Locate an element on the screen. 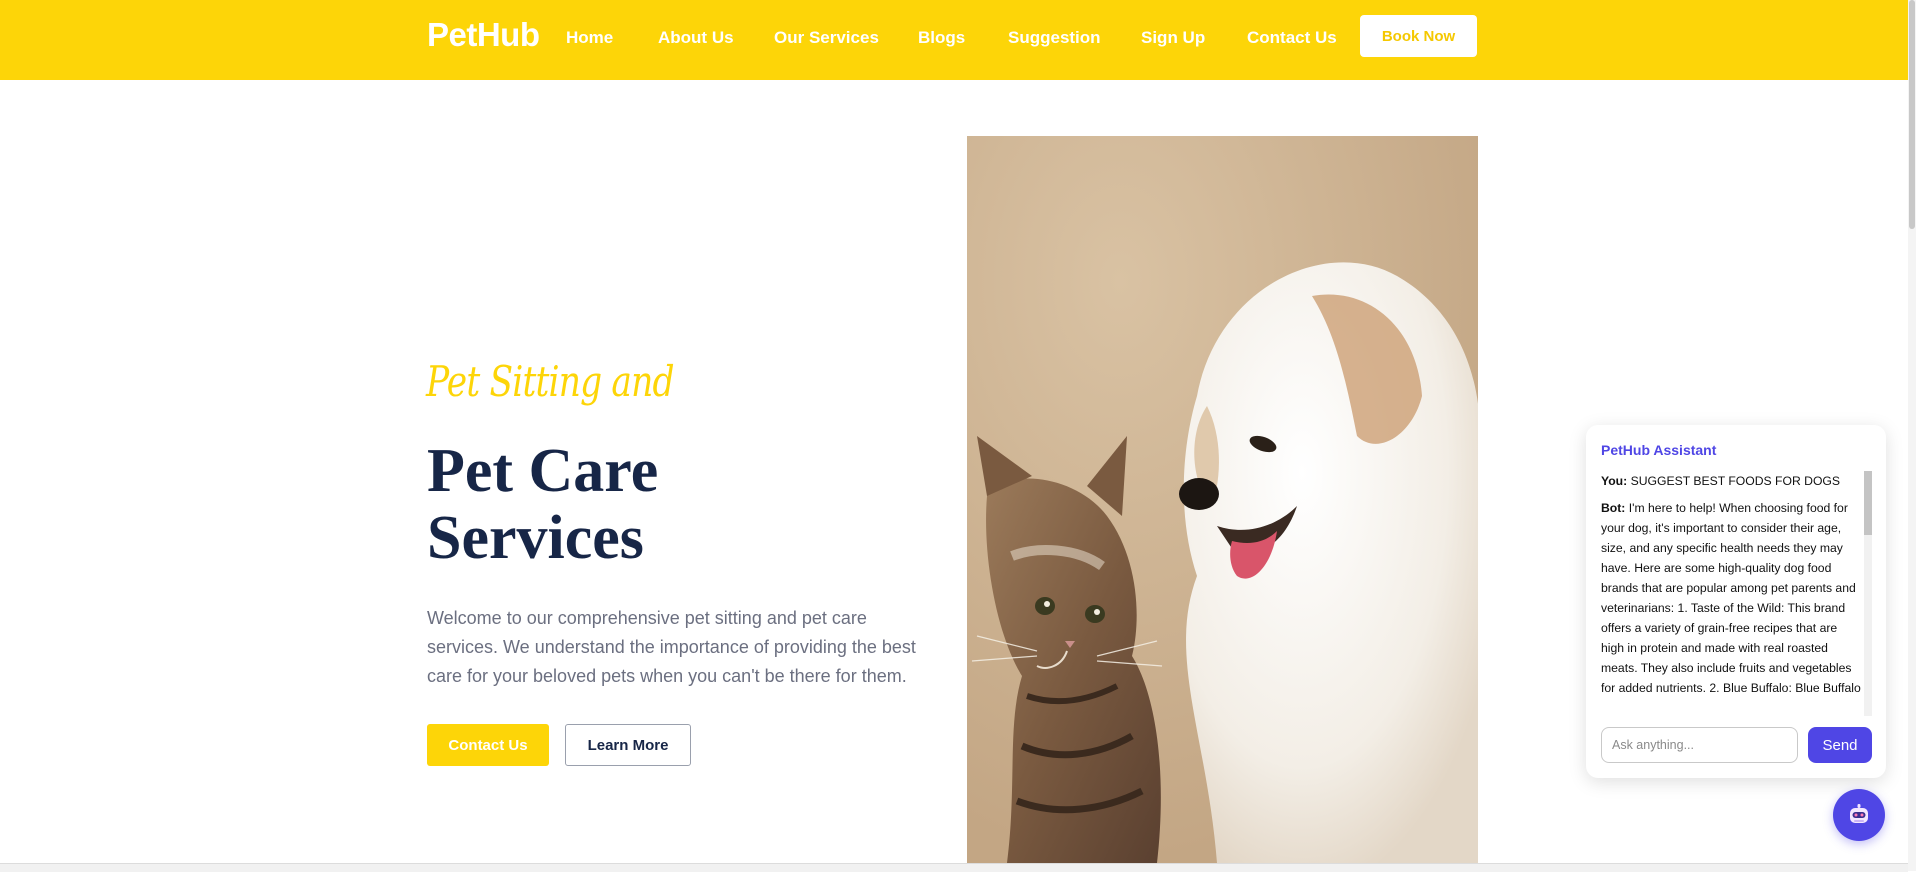 Image resolution: width=1916 pixels, height=872 pixels. chat-message-user: You: SUGGEST BEST FOODS FOR DOGS is located at coordinates (1731, 481).